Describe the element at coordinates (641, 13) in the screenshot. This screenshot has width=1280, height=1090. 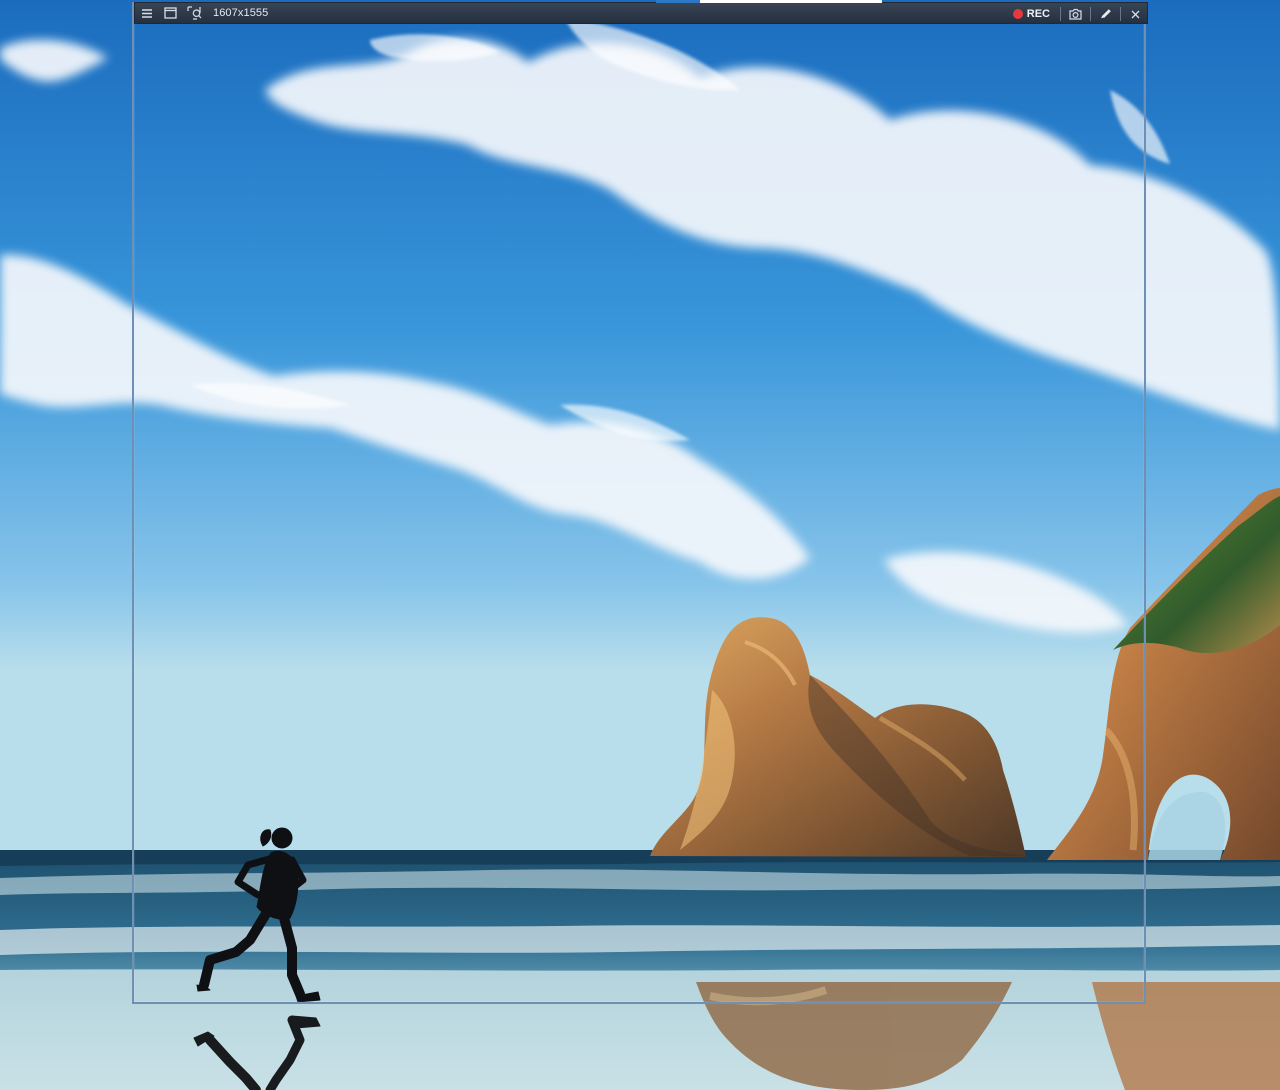
I see `recorder-toolbar: 1607x1555 REC` at that location.